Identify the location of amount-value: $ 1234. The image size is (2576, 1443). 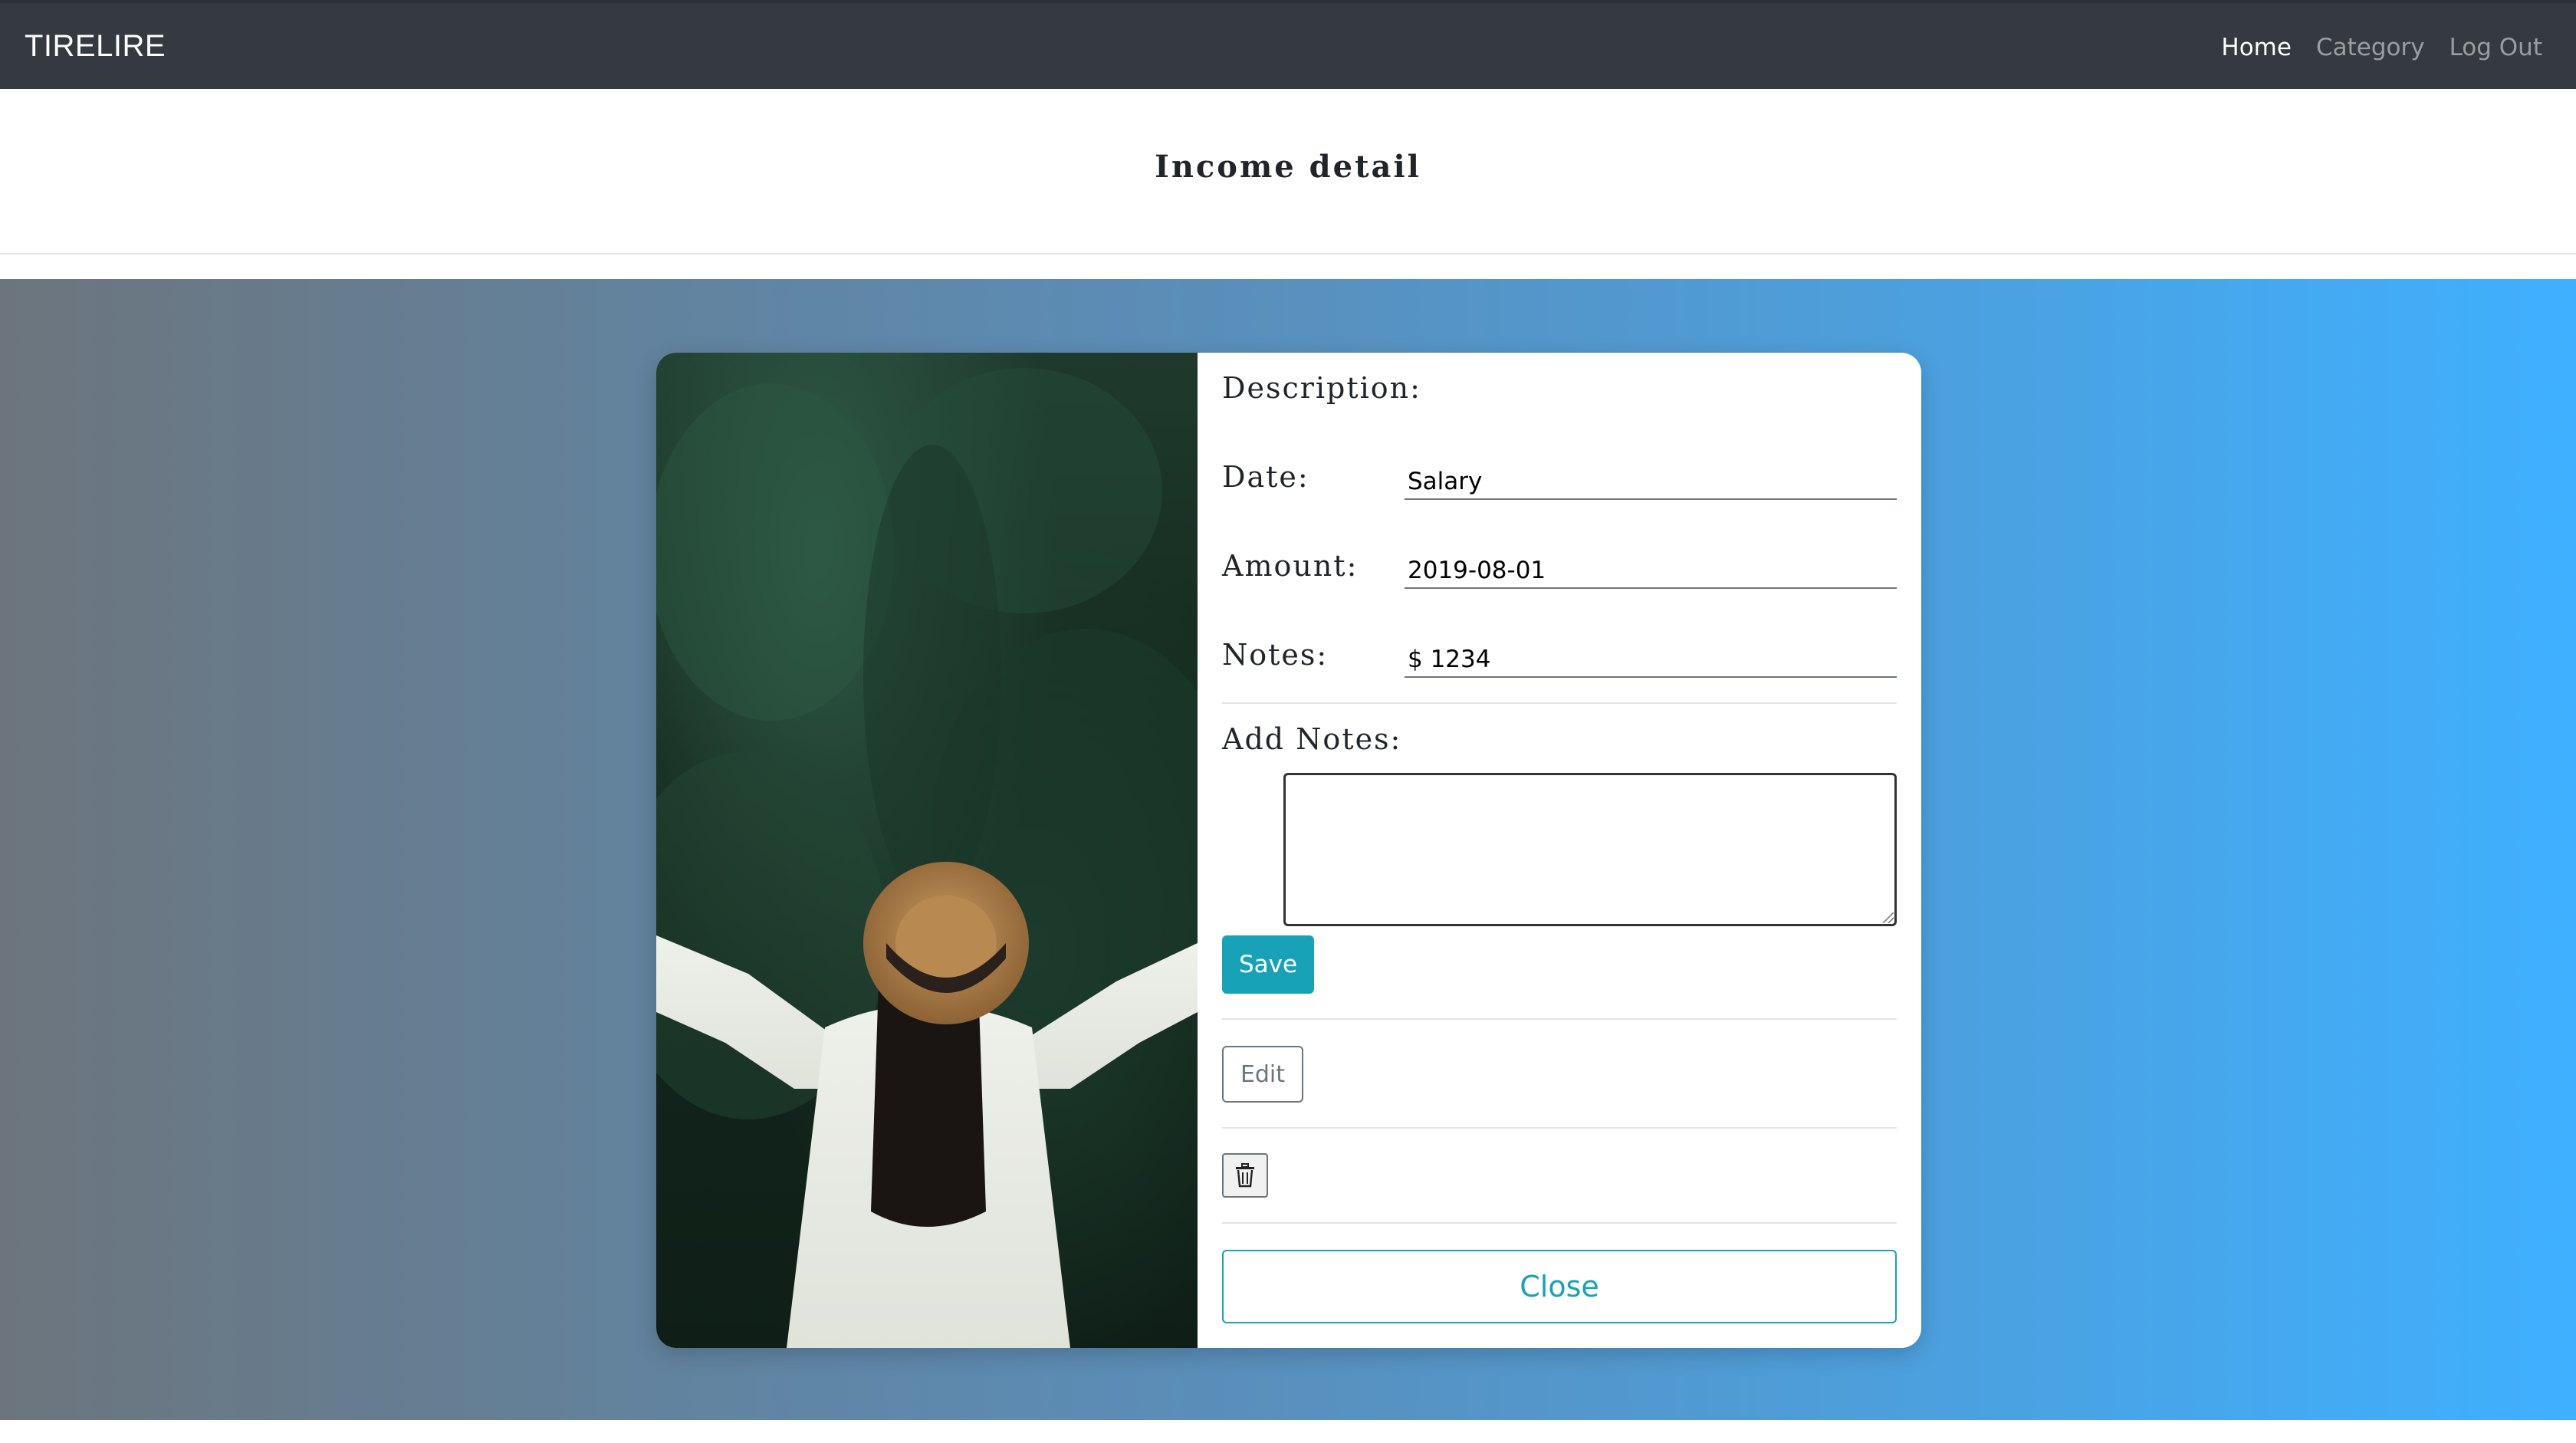
(1449, 660).